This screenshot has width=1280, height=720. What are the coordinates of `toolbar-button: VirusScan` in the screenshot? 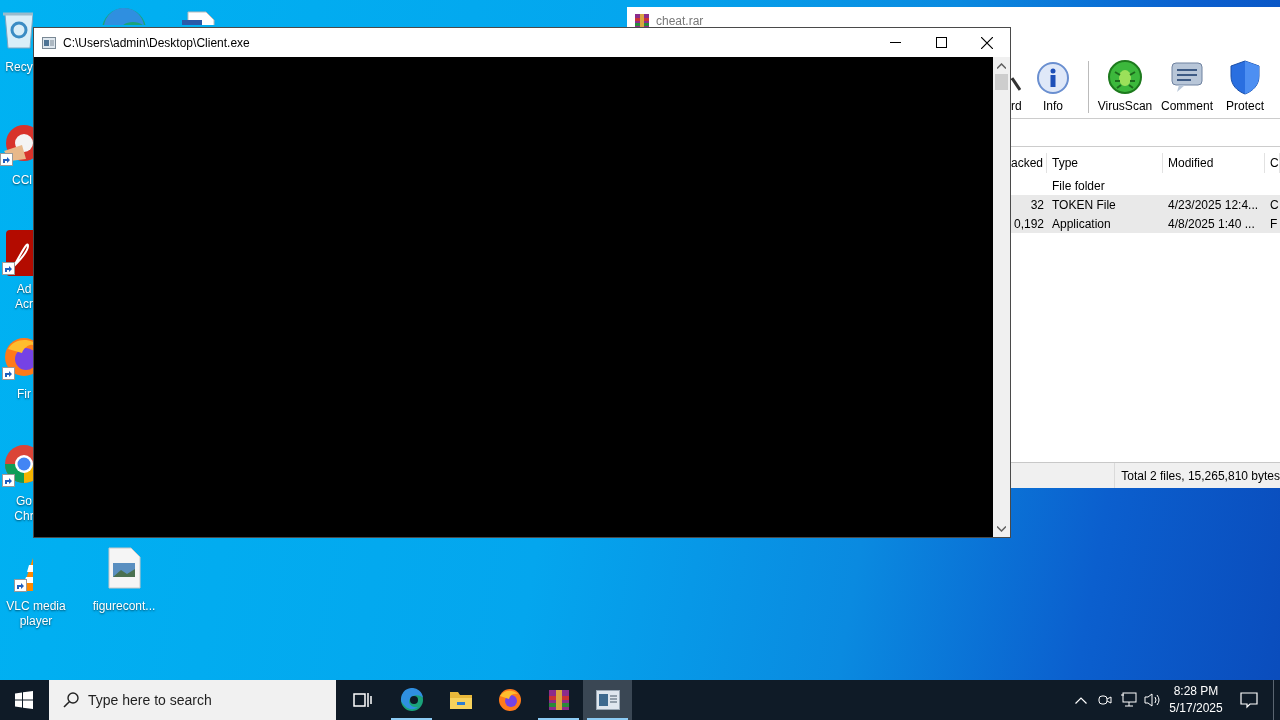 It's located at (1125, 85).